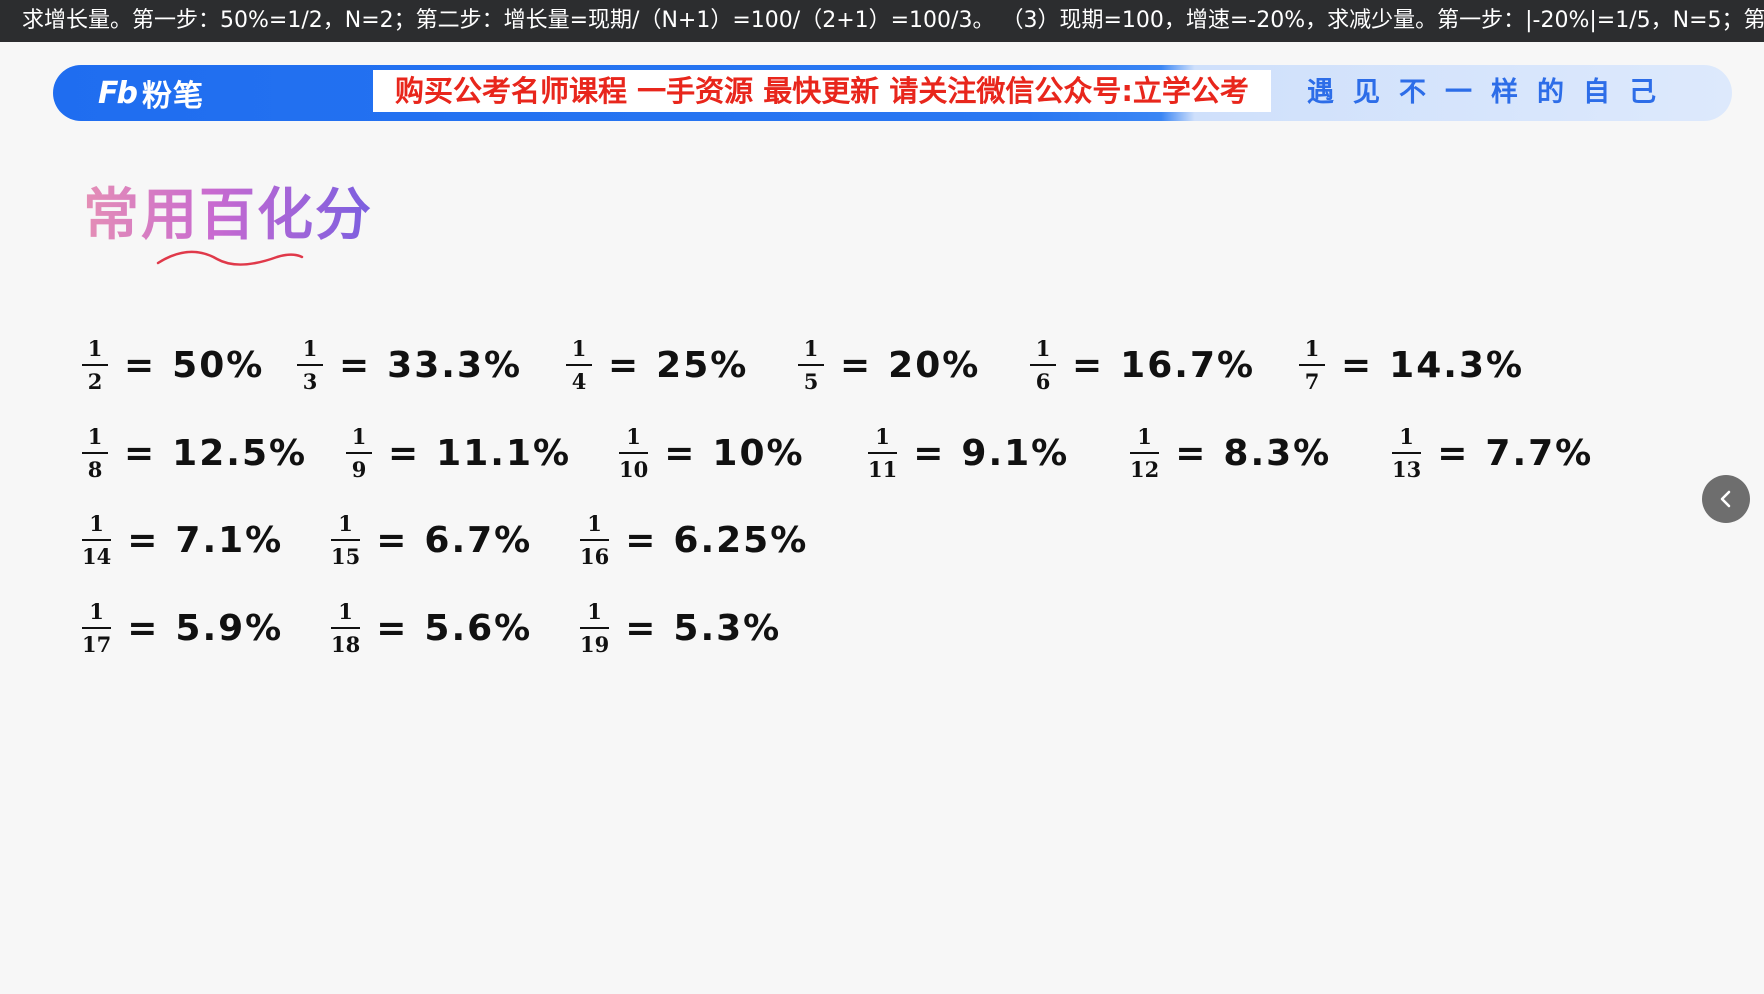  Describe the element at coordinates (346, 644) in the screenshot. I see `fraction-denominator: 18` at that location.